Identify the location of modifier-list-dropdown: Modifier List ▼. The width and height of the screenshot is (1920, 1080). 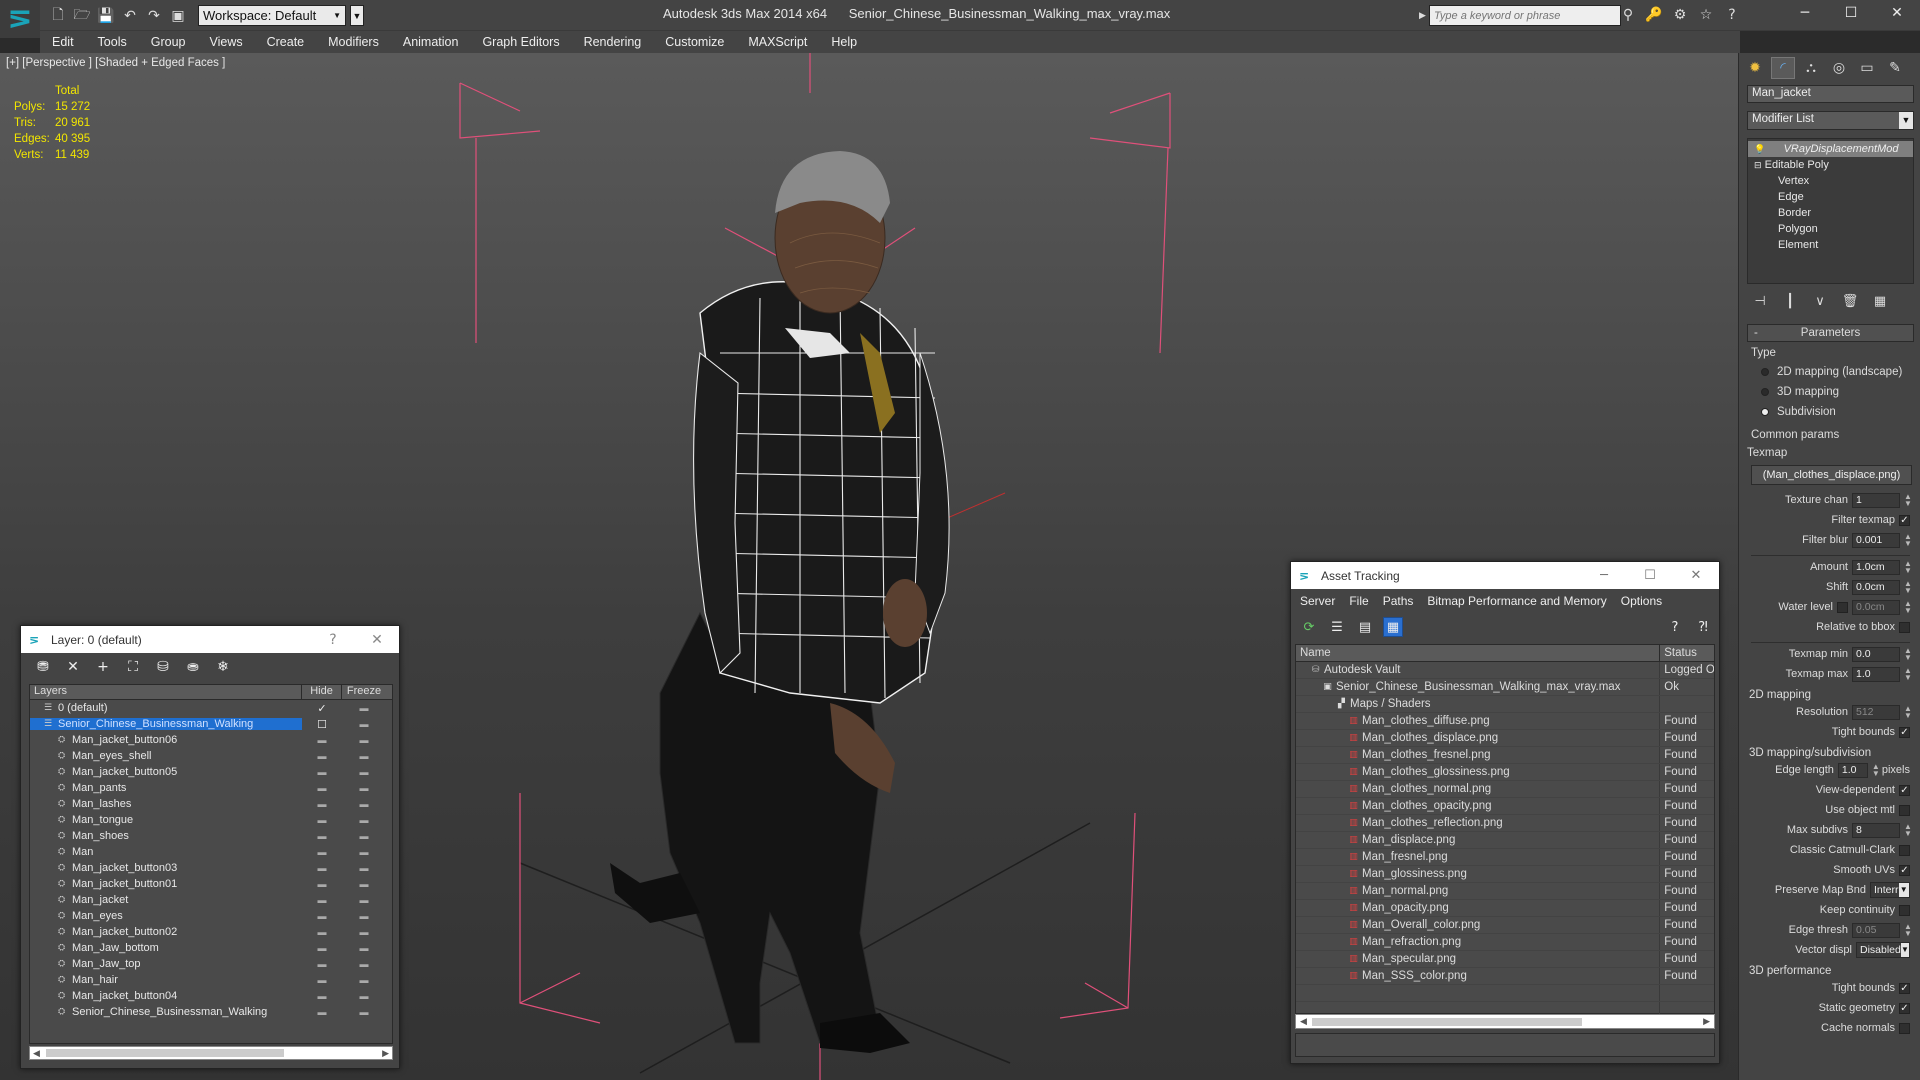
(1830, 120).